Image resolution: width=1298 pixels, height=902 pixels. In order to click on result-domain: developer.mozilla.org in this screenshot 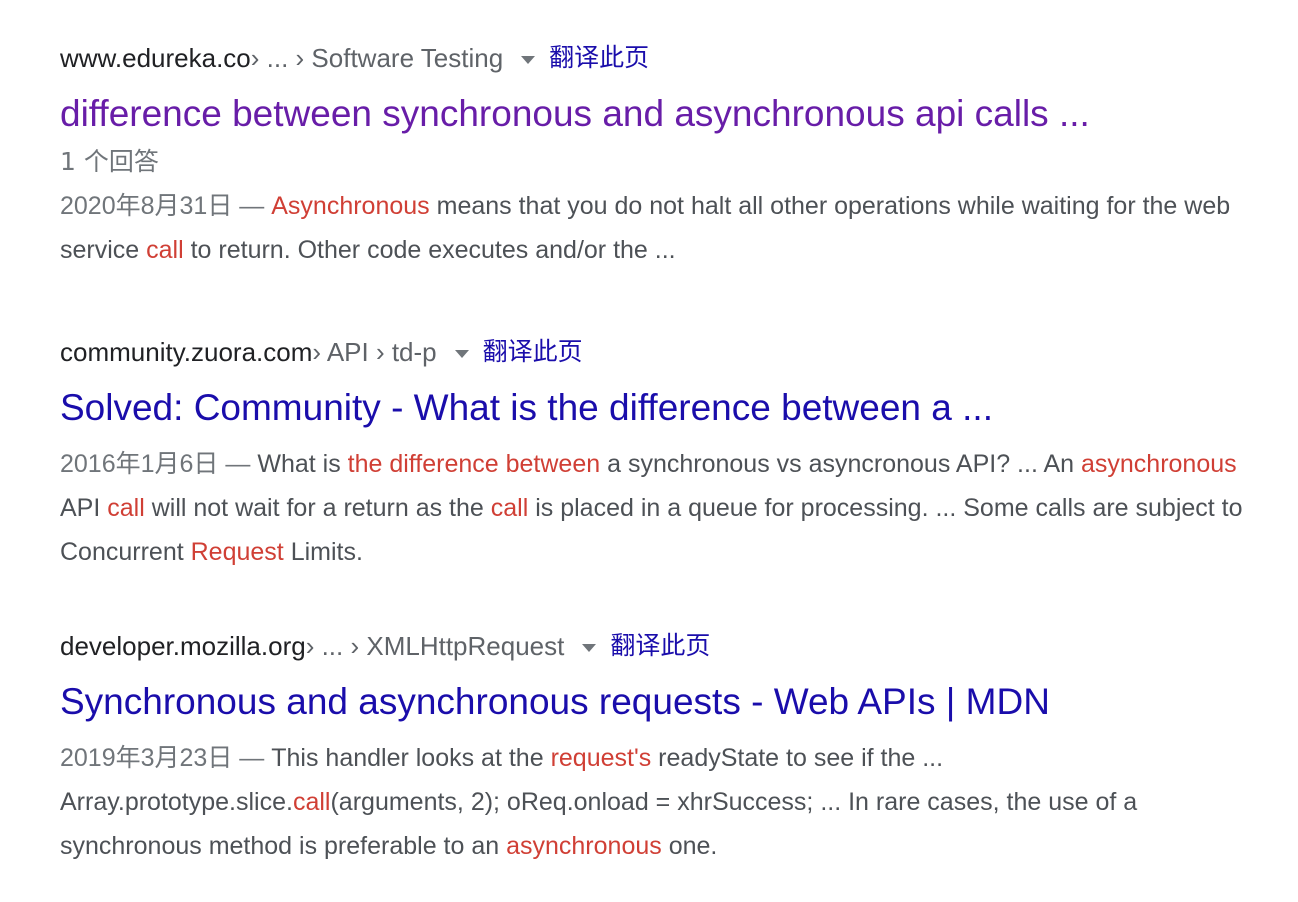, I will do `click(183, 646)`.